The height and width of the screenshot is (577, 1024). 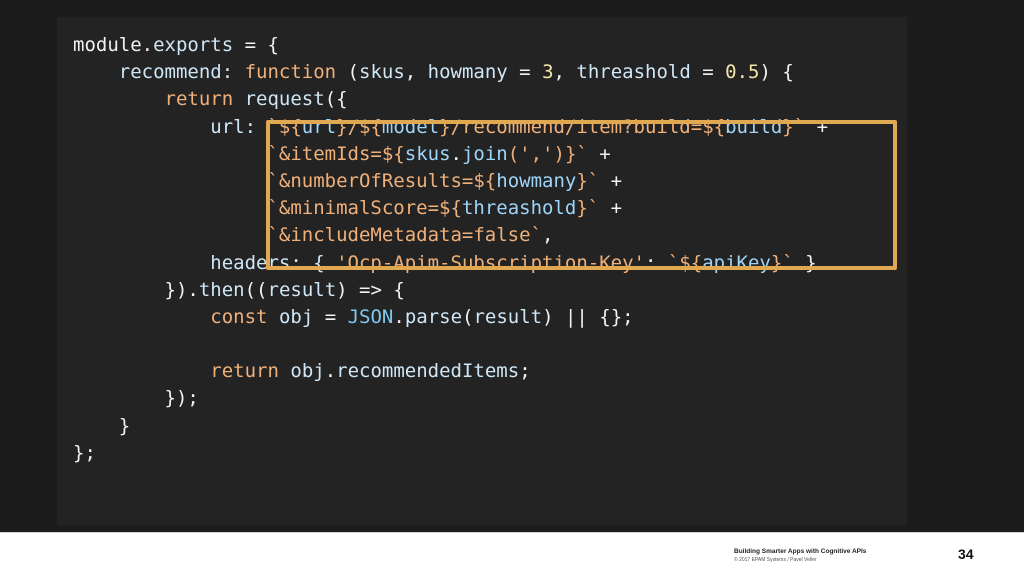 I want to click on token: parse, so click(x=433, y=316).